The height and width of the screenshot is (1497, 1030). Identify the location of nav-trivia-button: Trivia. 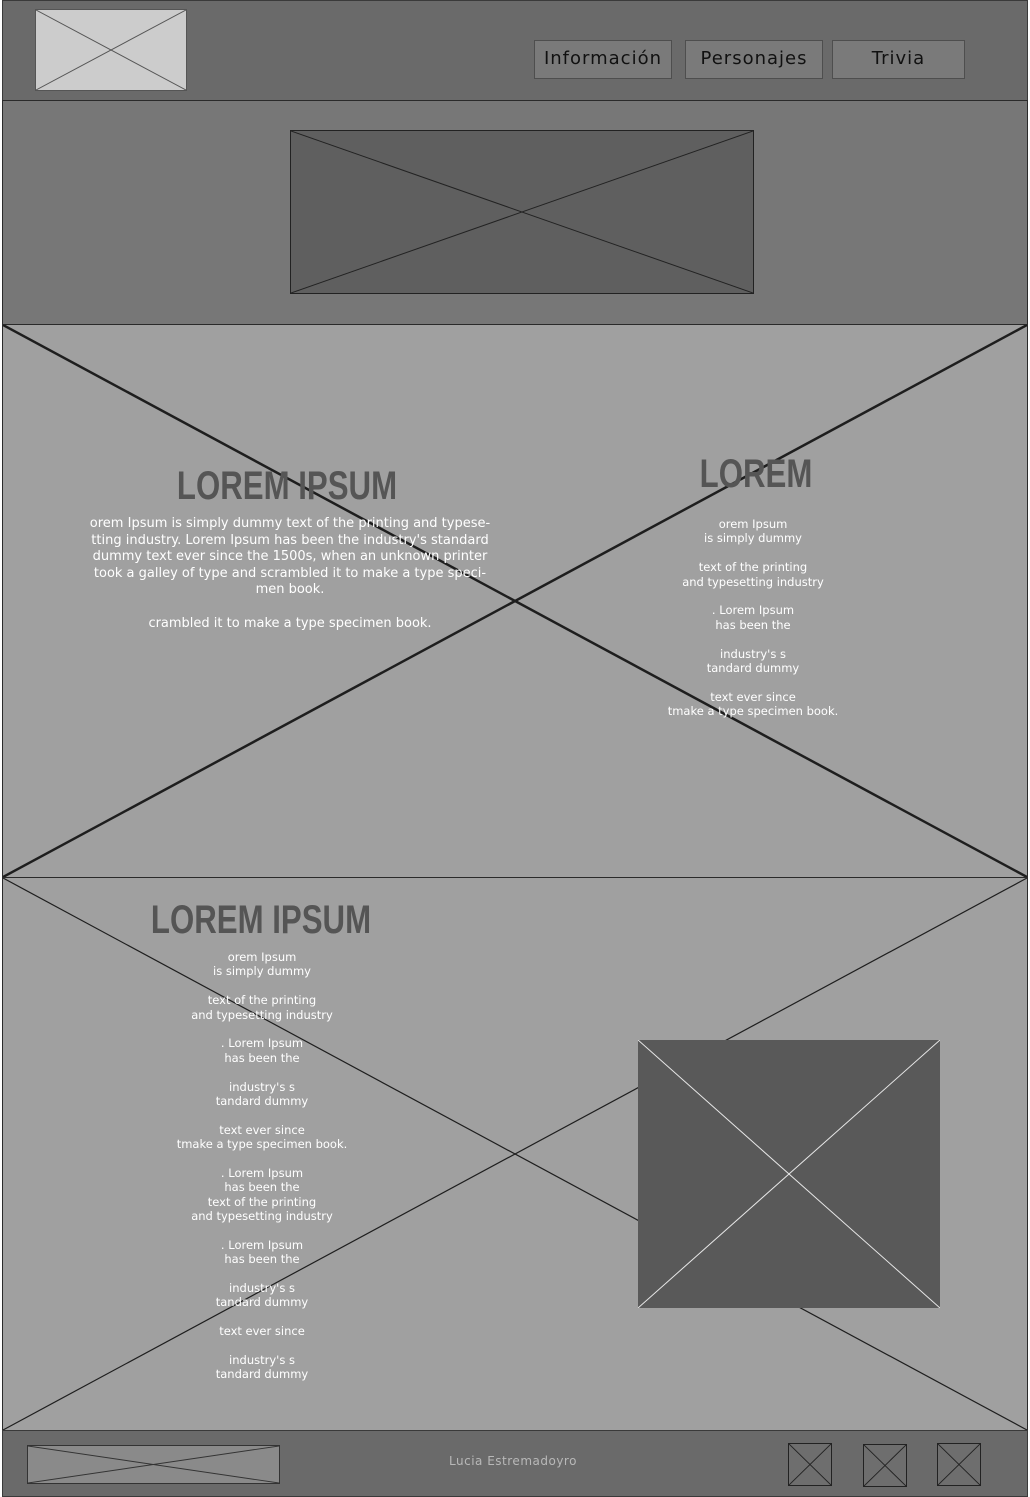
(898, 59).